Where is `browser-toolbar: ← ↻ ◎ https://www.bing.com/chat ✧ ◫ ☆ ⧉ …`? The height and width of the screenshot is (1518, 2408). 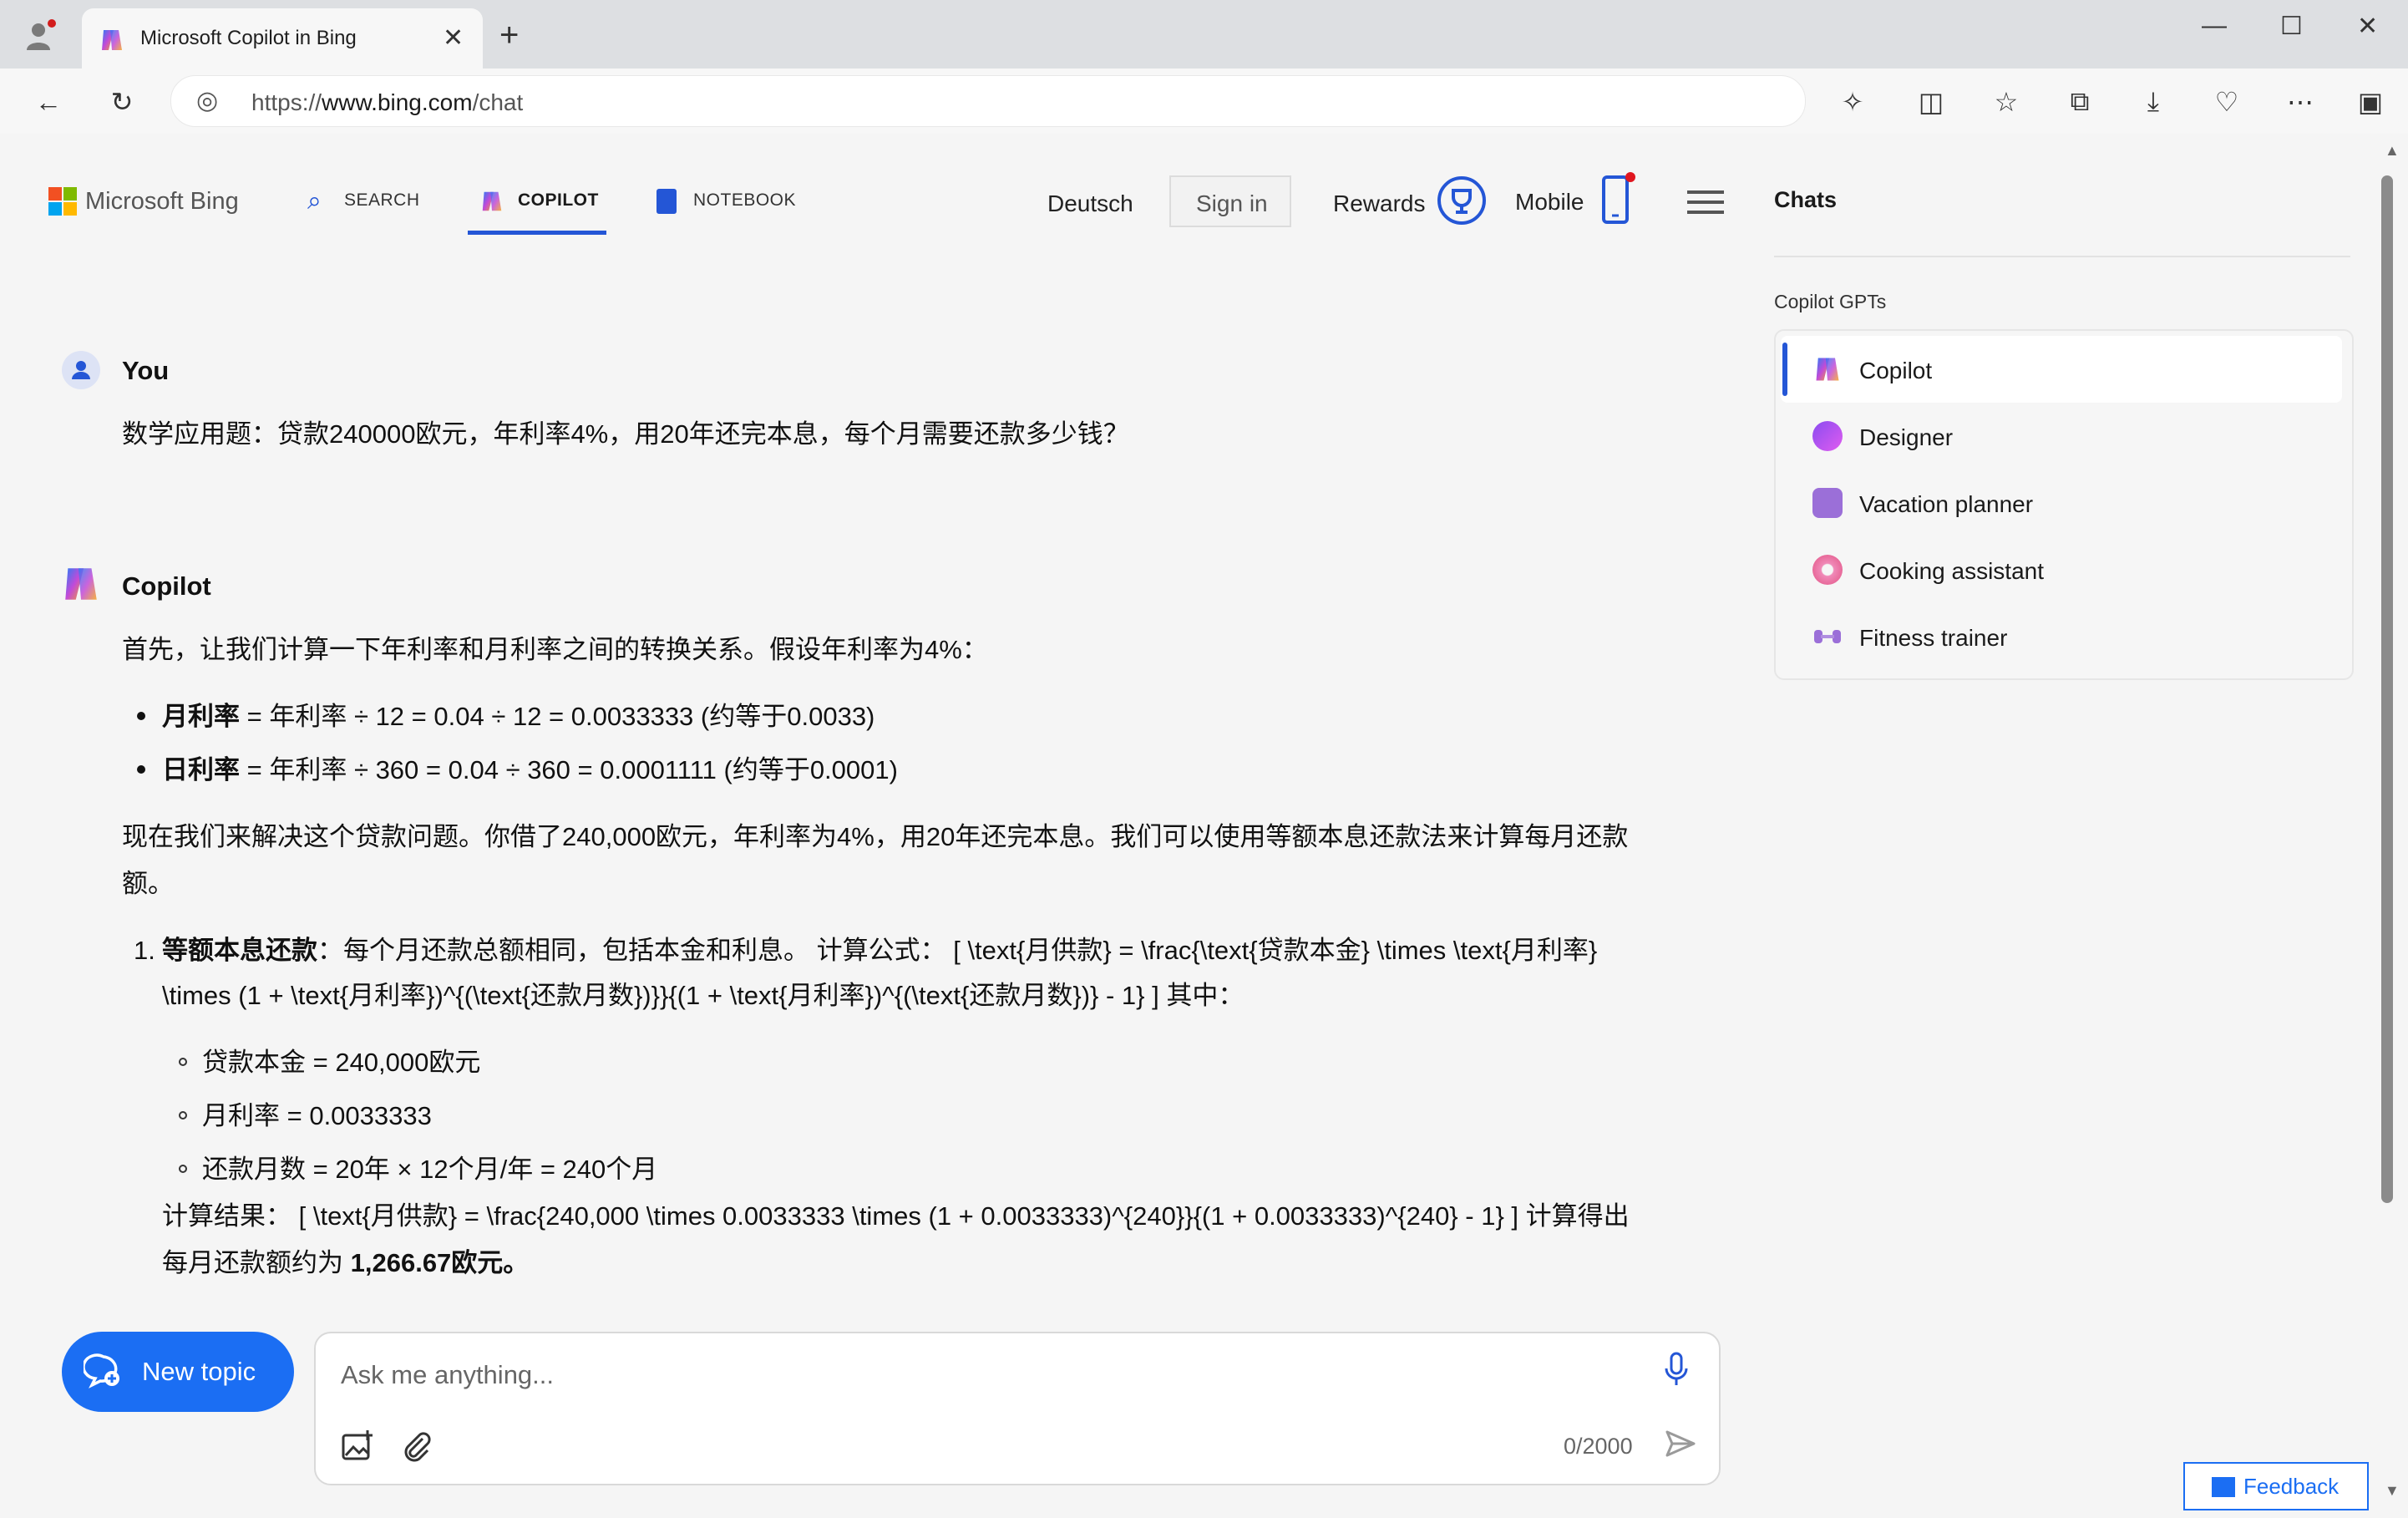 browser-toolbar: ← ↻ ◎ https://www.bing.com/chat ✧ ◫ ☆ ⧉ … is located at coordinates (1204, 102).